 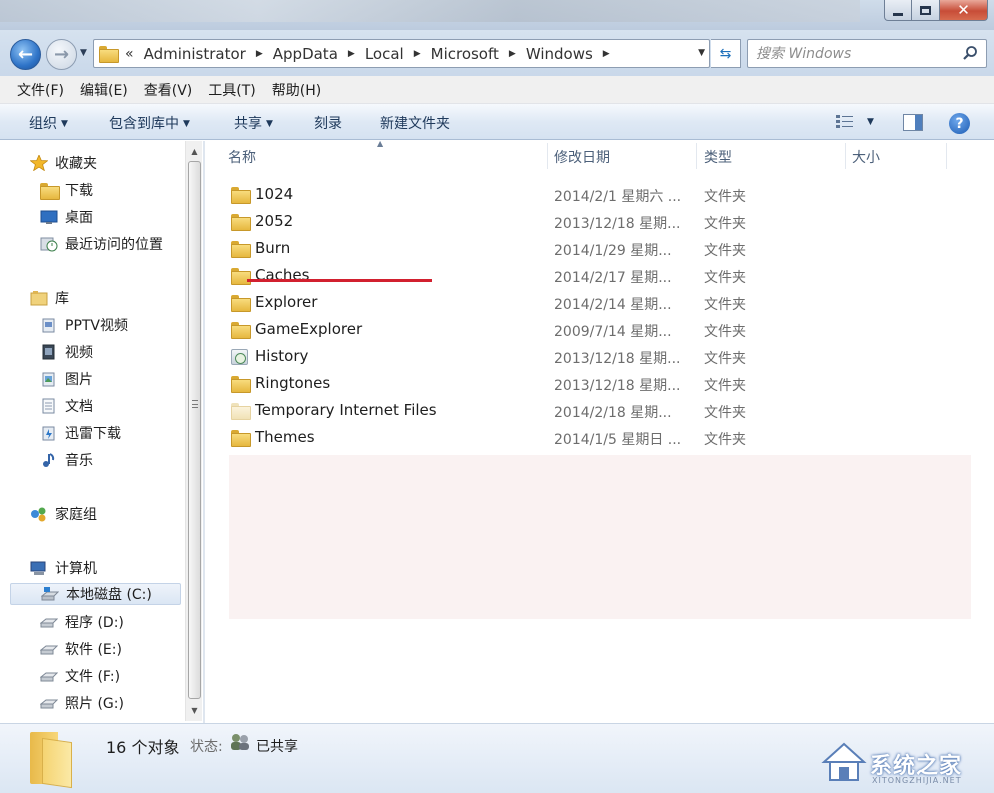 What do you see at coordinates (83, 53) in the screenshot?
I see `recent-pages-dropdown: ▼` at bounding box center [83, 53].